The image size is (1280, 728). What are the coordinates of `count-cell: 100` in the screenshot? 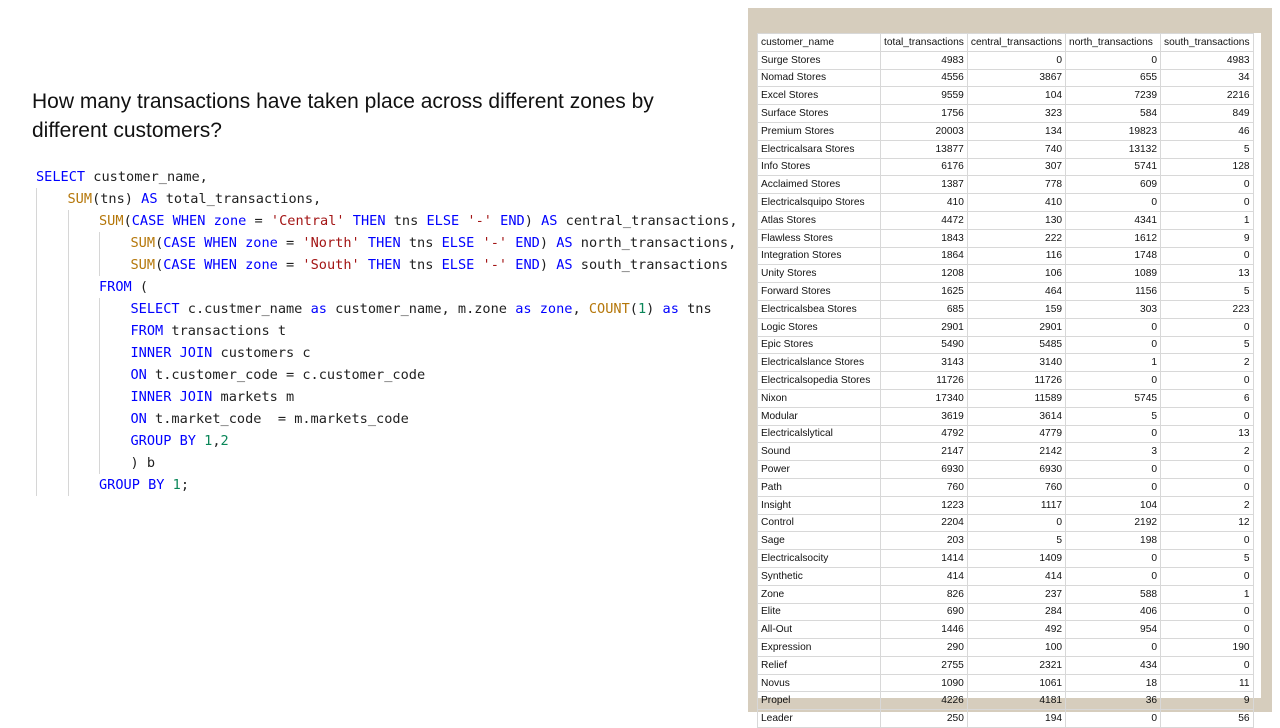 It's located at (1016, 647).